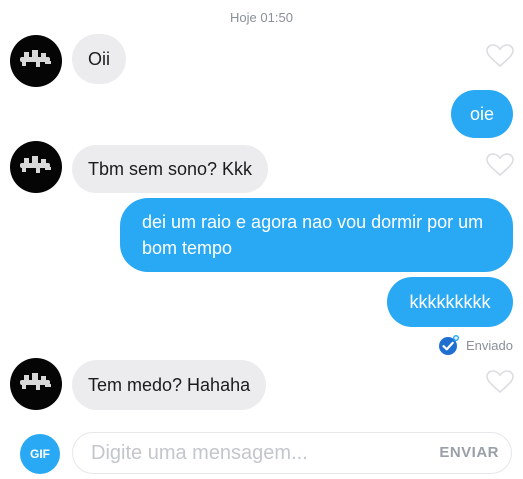 The image size is (523, 479). I want to click on message-text: Tem medo? Hahaha, so click(169, 385).